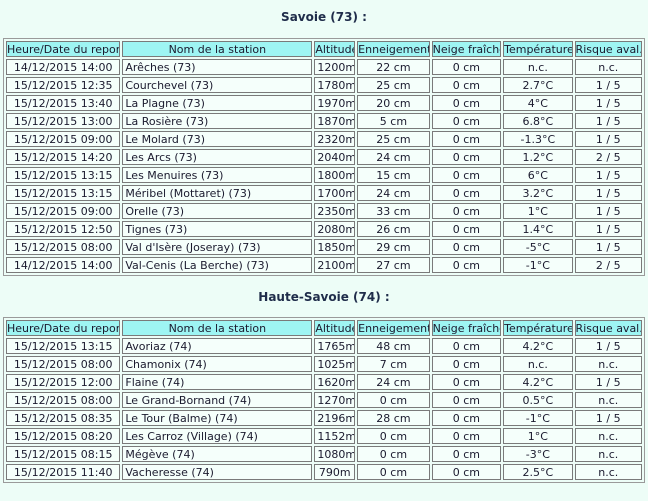  Describe the element at coordinates (393, 211) in the screenshot. I see `cell-snow-depth: 33 cm` at that location.